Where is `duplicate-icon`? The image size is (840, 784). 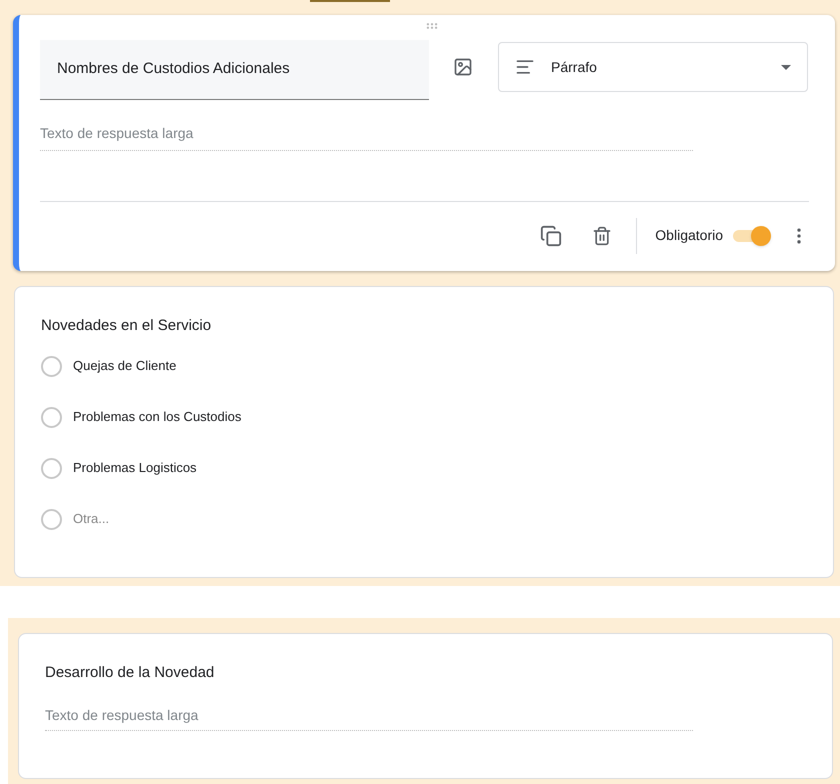 duplicate-icon is located at coordinates (551, 235).